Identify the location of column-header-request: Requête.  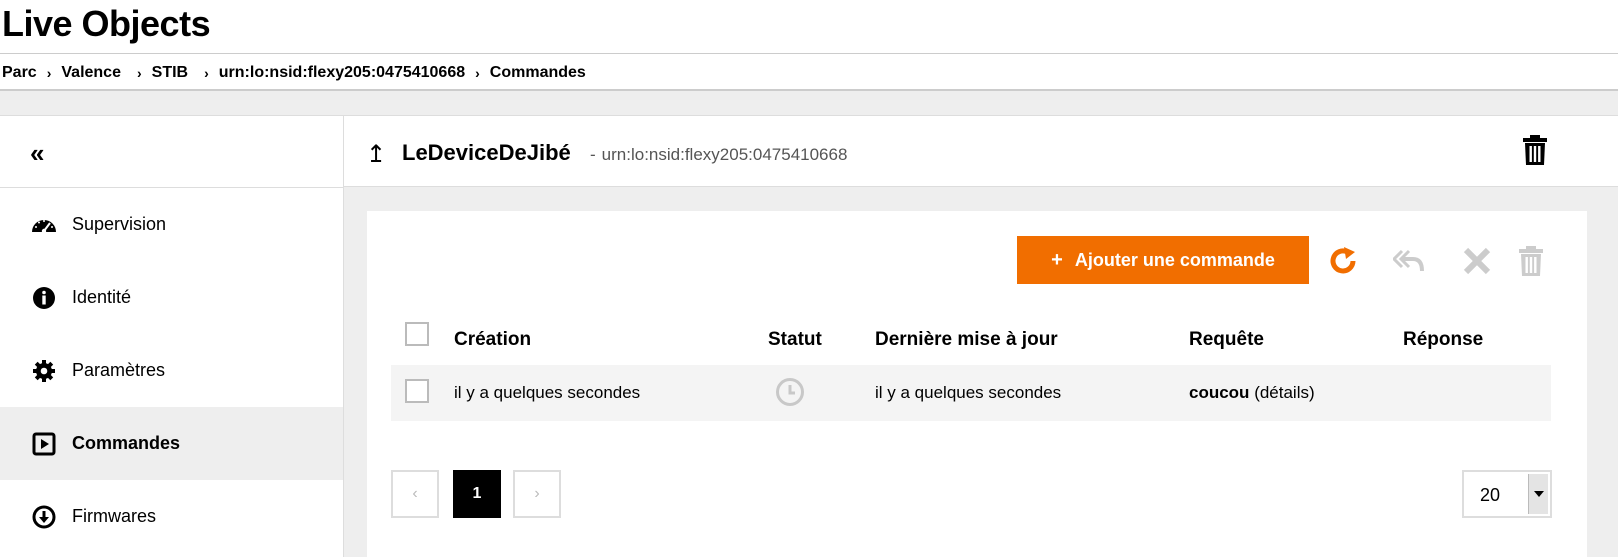
(1226, 340).